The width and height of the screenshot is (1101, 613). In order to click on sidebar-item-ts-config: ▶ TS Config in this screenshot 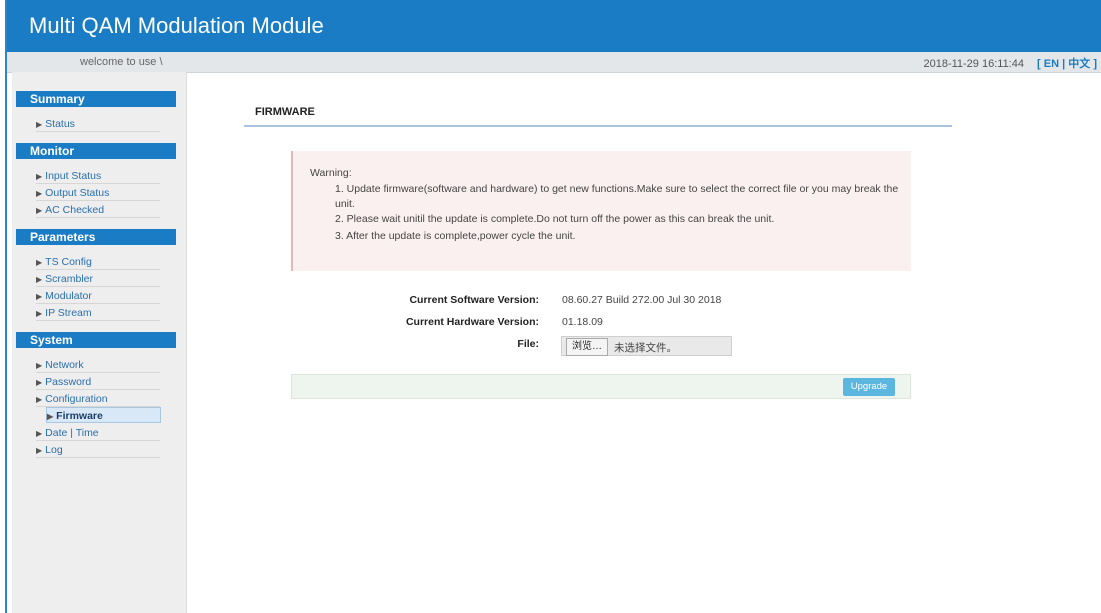, I will do `click(98, 262)`.